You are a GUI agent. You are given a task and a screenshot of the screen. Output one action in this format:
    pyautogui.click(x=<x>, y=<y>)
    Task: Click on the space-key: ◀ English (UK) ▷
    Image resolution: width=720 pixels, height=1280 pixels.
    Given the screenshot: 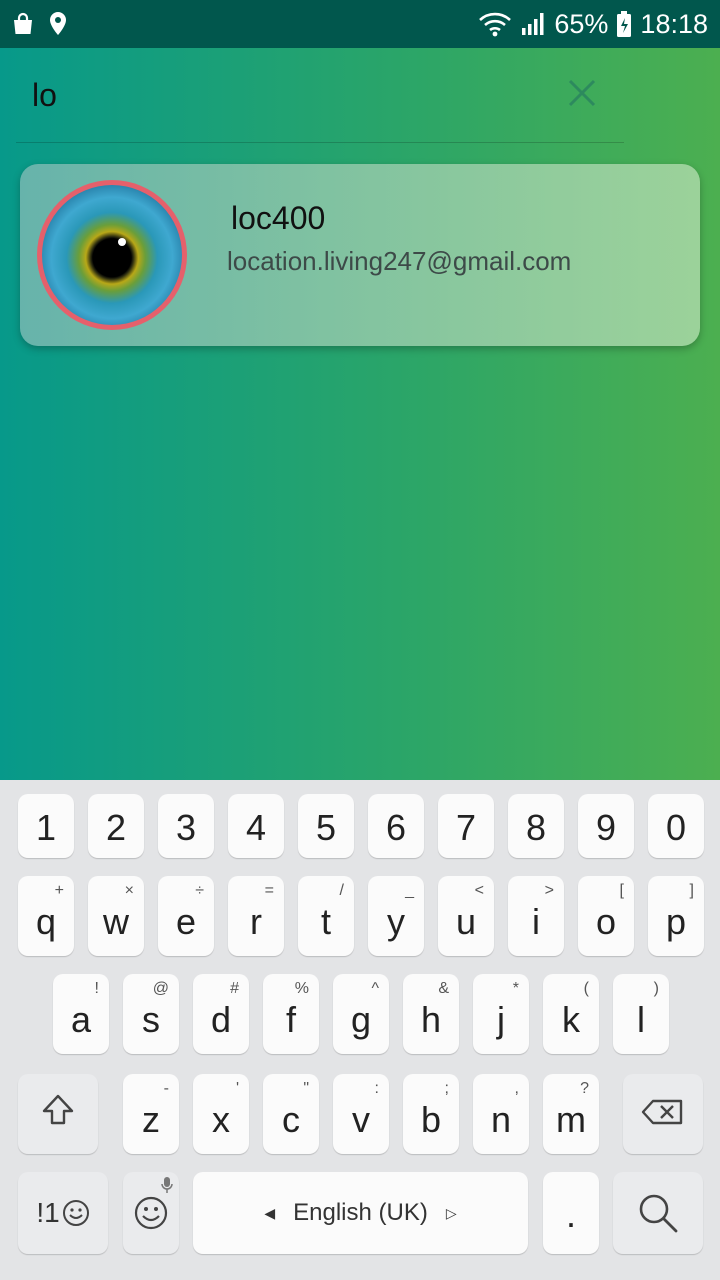 What is the action you would take?
    pyautogui.click(x=360, y=1213)
    